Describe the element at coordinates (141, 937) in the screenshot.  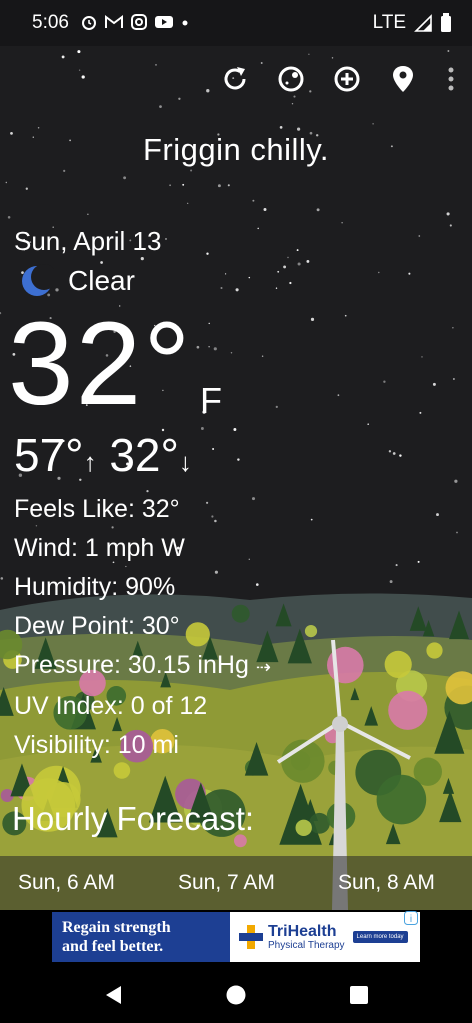
I see `ad-headline: Regain strength and feel better.` at that location.